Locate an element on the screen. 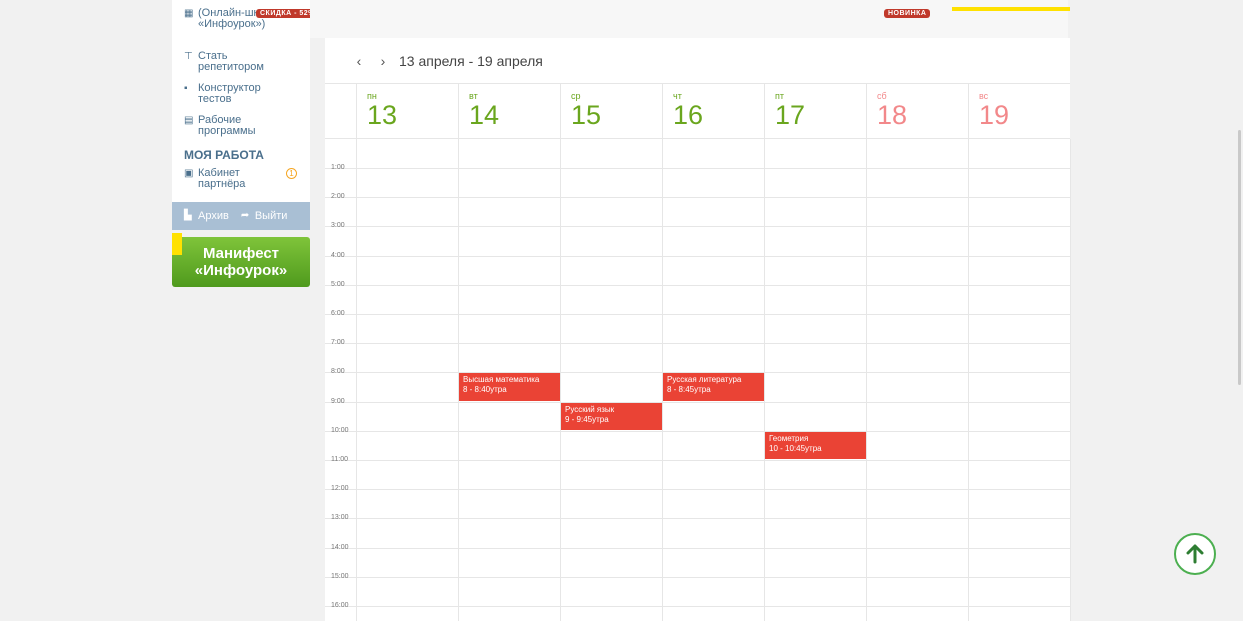  hour-label: 10:00 is located at coordinates (340, 430).